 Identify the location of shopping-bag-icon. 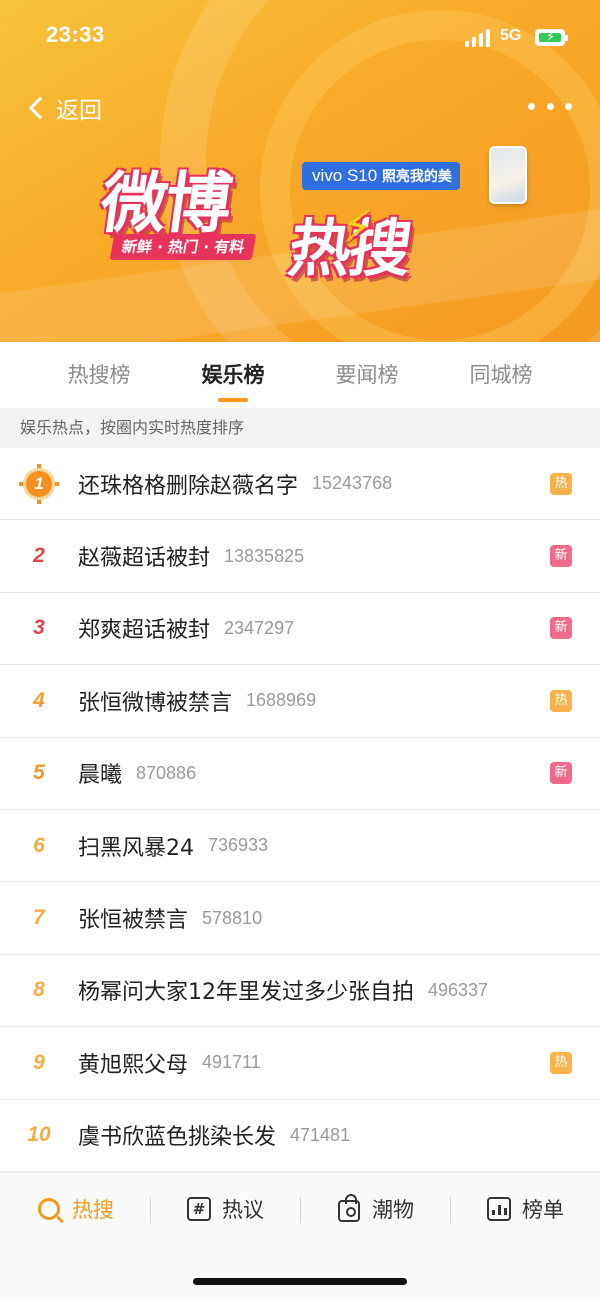
(349, 1207).